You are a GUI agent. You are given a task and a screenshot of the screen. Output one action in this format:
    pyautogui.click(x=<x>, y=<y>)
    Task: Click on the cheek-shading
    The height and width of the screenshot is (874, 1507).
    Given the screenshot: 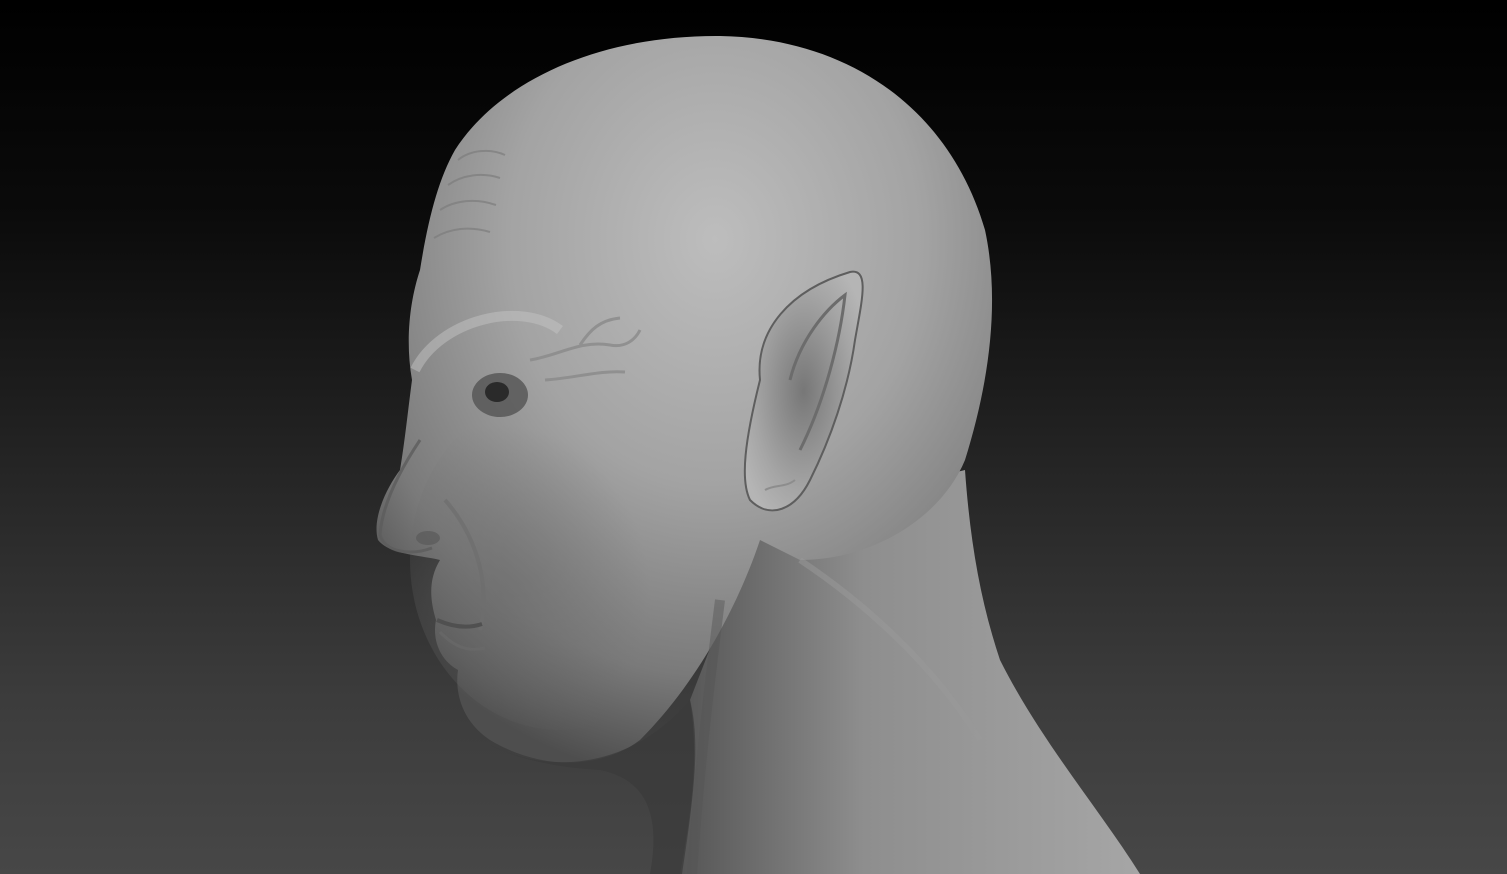 What is the action you would take?
    pyautogui.click(x=560, y=560)
    